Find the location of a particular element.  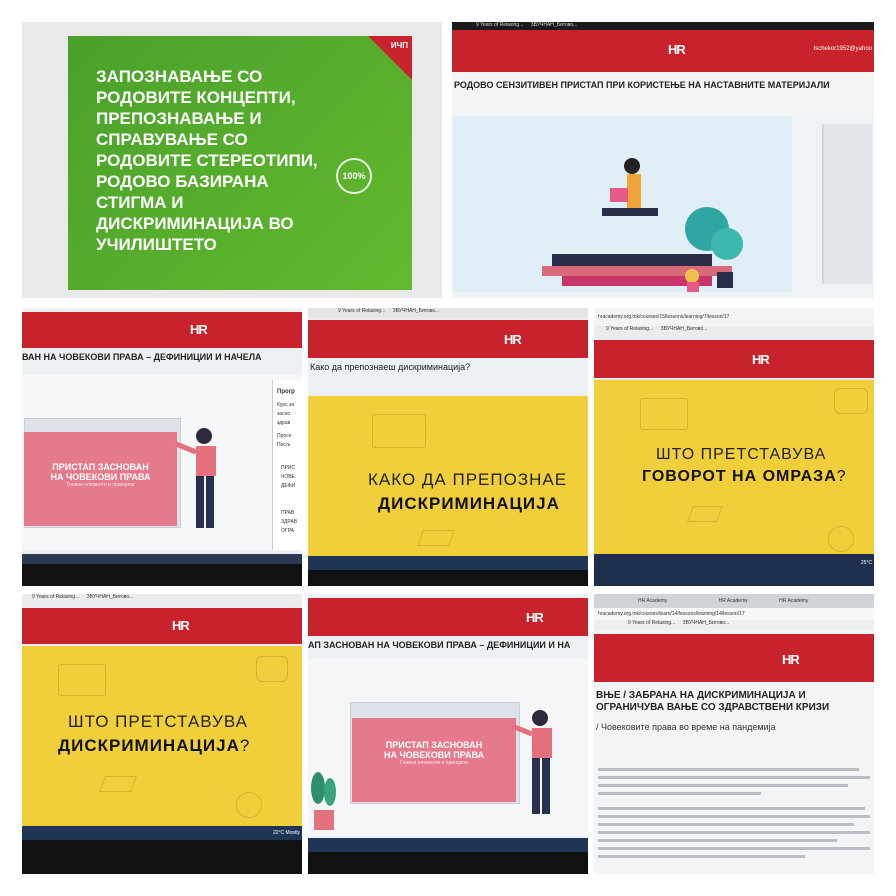

lesson-question: Како да препознаеш дискриминација? is located at coordinates (390, 367).